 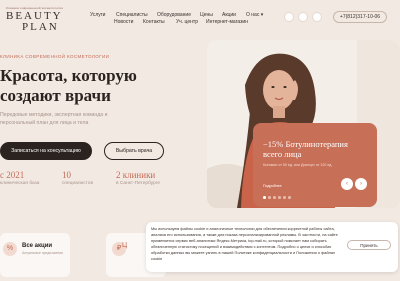 What do you see at coordinates (46, 151) in the screenshot?
I see `book-consultation-button: Записаться на консультацию` at bounding box center [46, 151].